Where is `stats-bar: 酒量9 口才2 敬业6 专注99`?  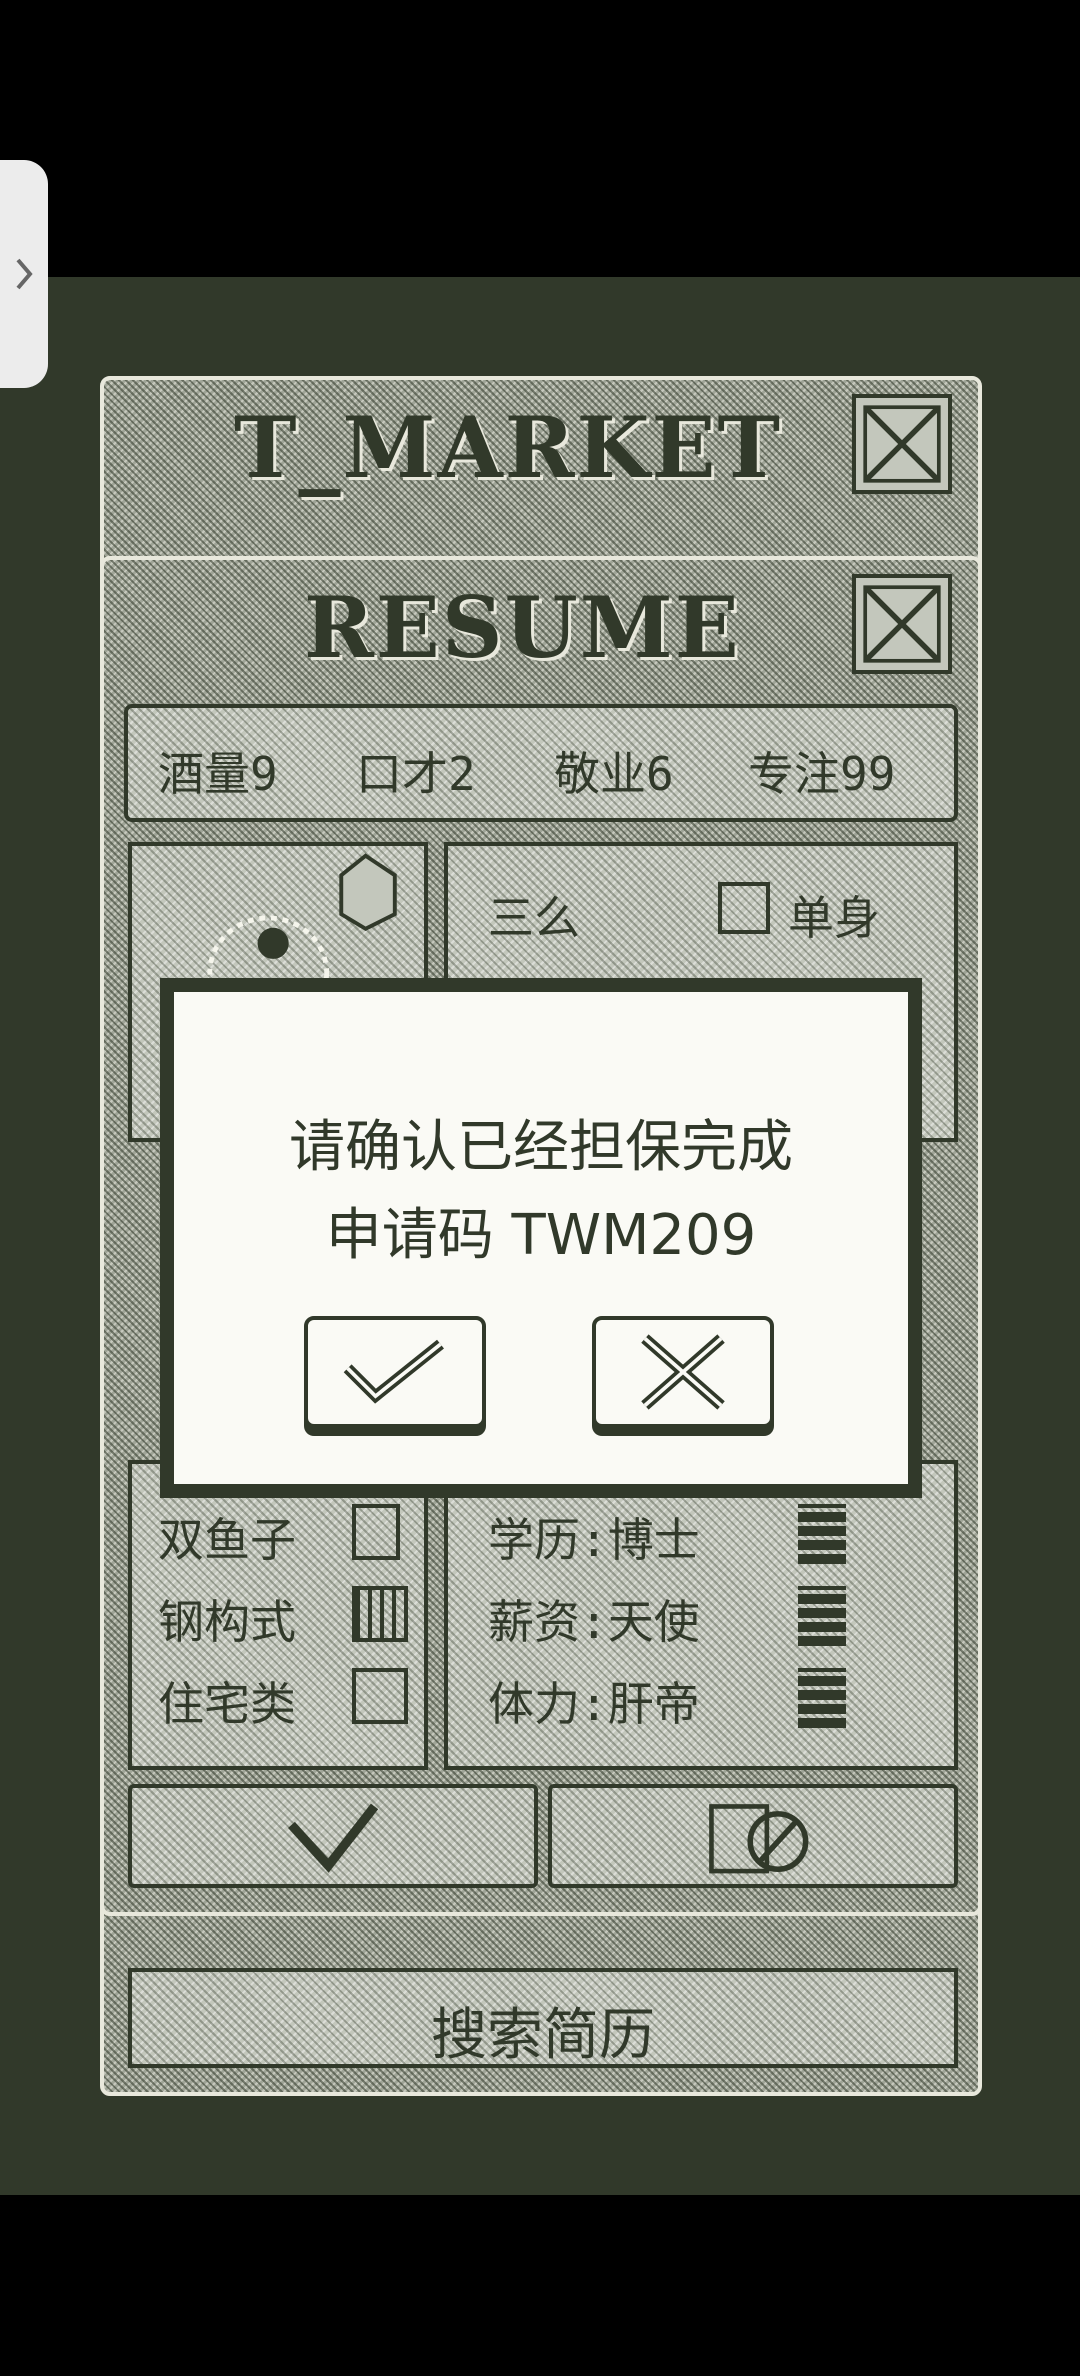
stats-bar: 酒量9 口才2 敬业6 专注99 is located at coordinates (541, 763).